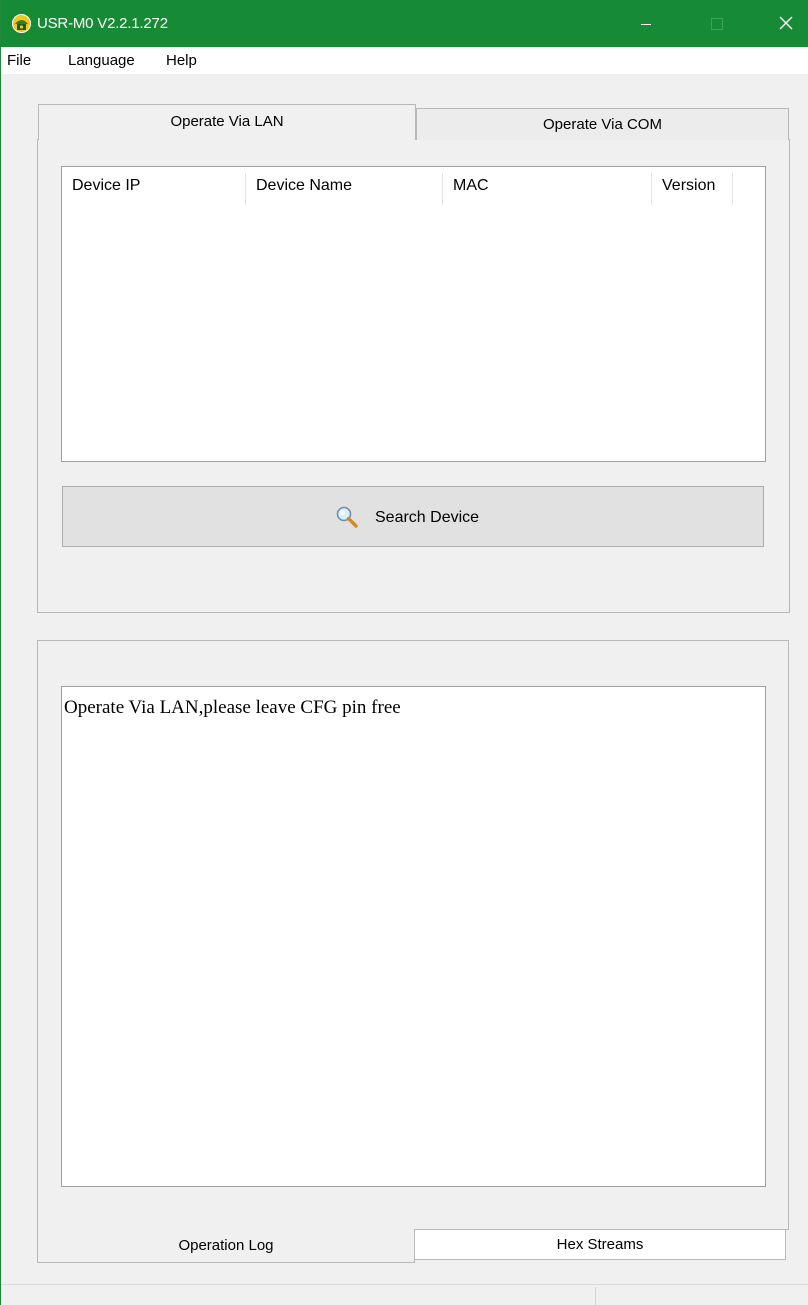  I want to click on tab-hex-streams: Hex Streams, so click(600, 1244).